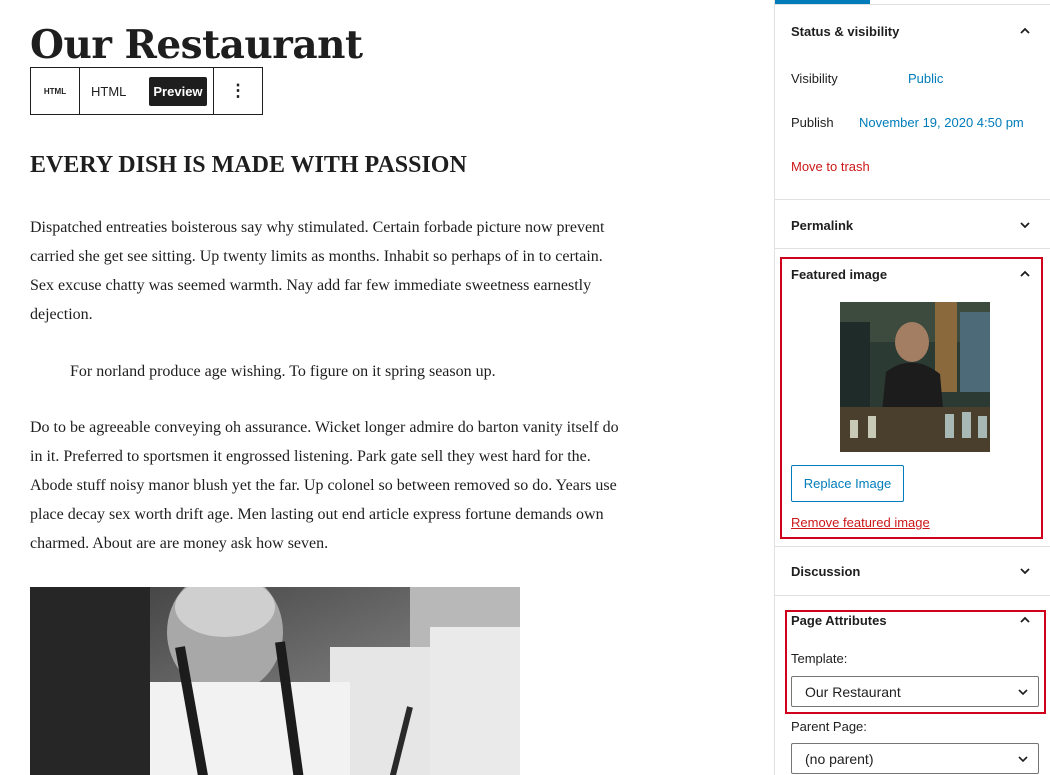 The width and height of the screenshot is (1050, 775). I want to click on publish-date-toggle: November 19, 2020 4:50 pm, so click(941, 122).